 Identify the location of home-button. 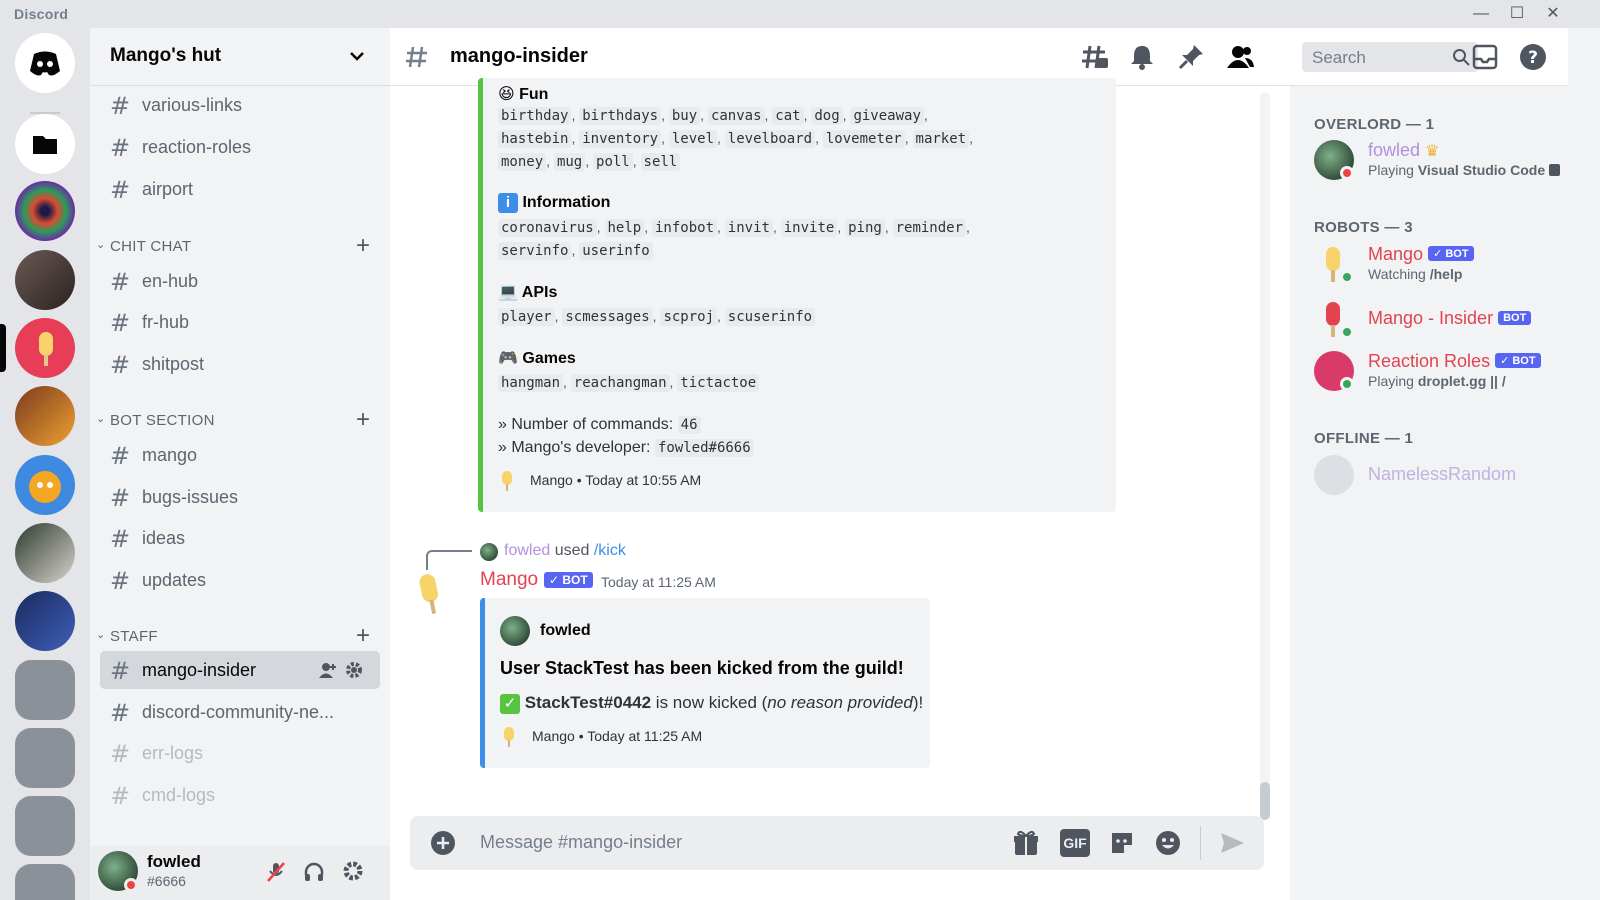
(45, 63).